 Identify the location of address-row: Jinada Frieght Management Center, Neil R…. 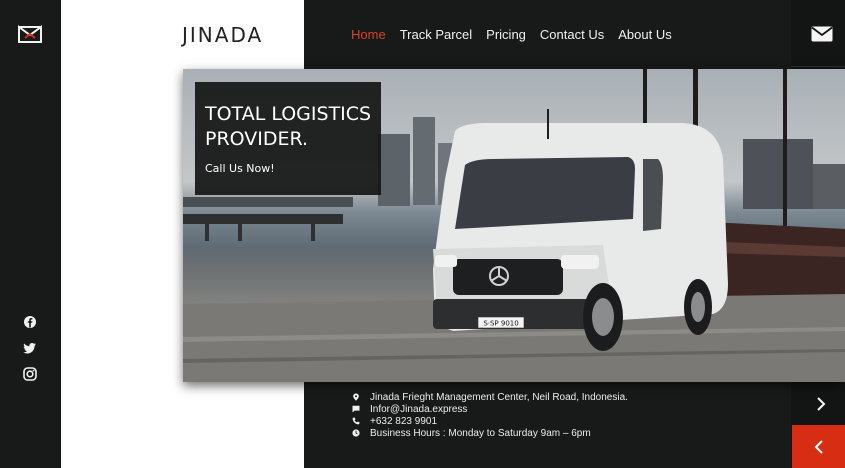
(490, 397).